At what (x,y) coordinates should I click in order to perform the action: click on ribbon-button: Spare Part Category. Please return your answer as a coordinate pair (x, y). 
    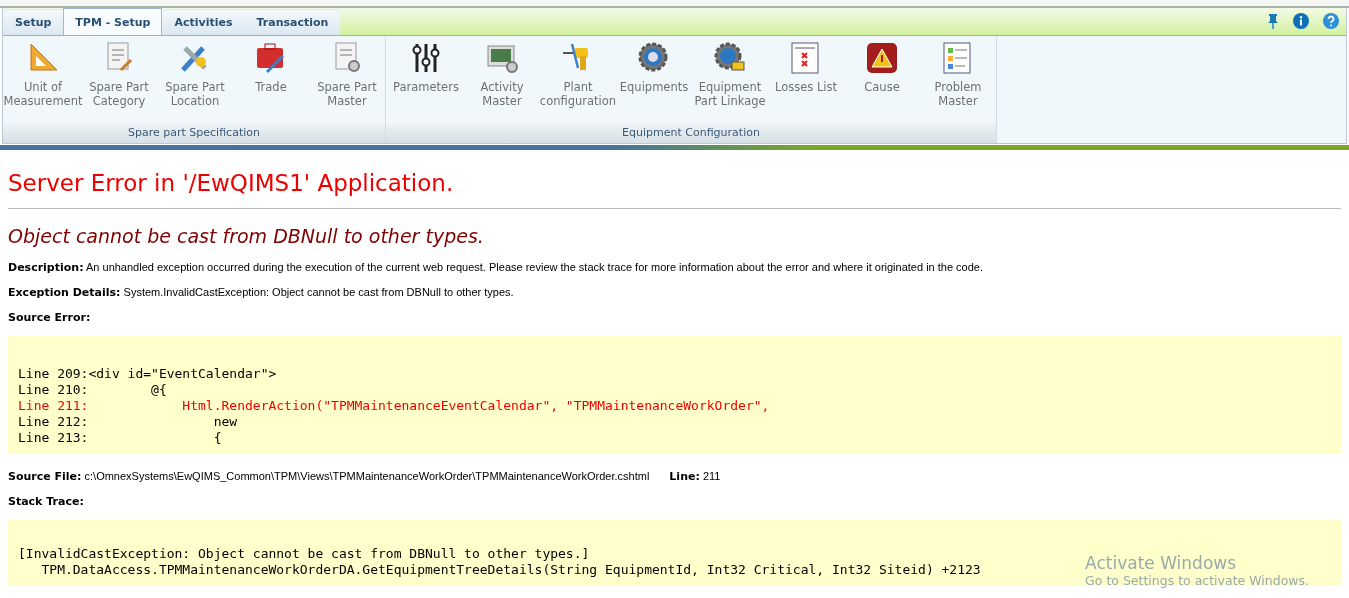
    Looking at the image, I should click on (119, 79).